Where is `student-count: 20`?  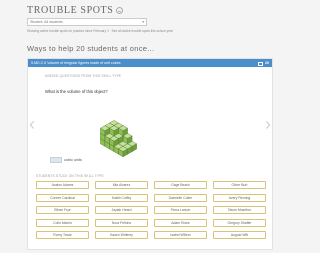 student-count: 20 is located at coordinates (267, 63).